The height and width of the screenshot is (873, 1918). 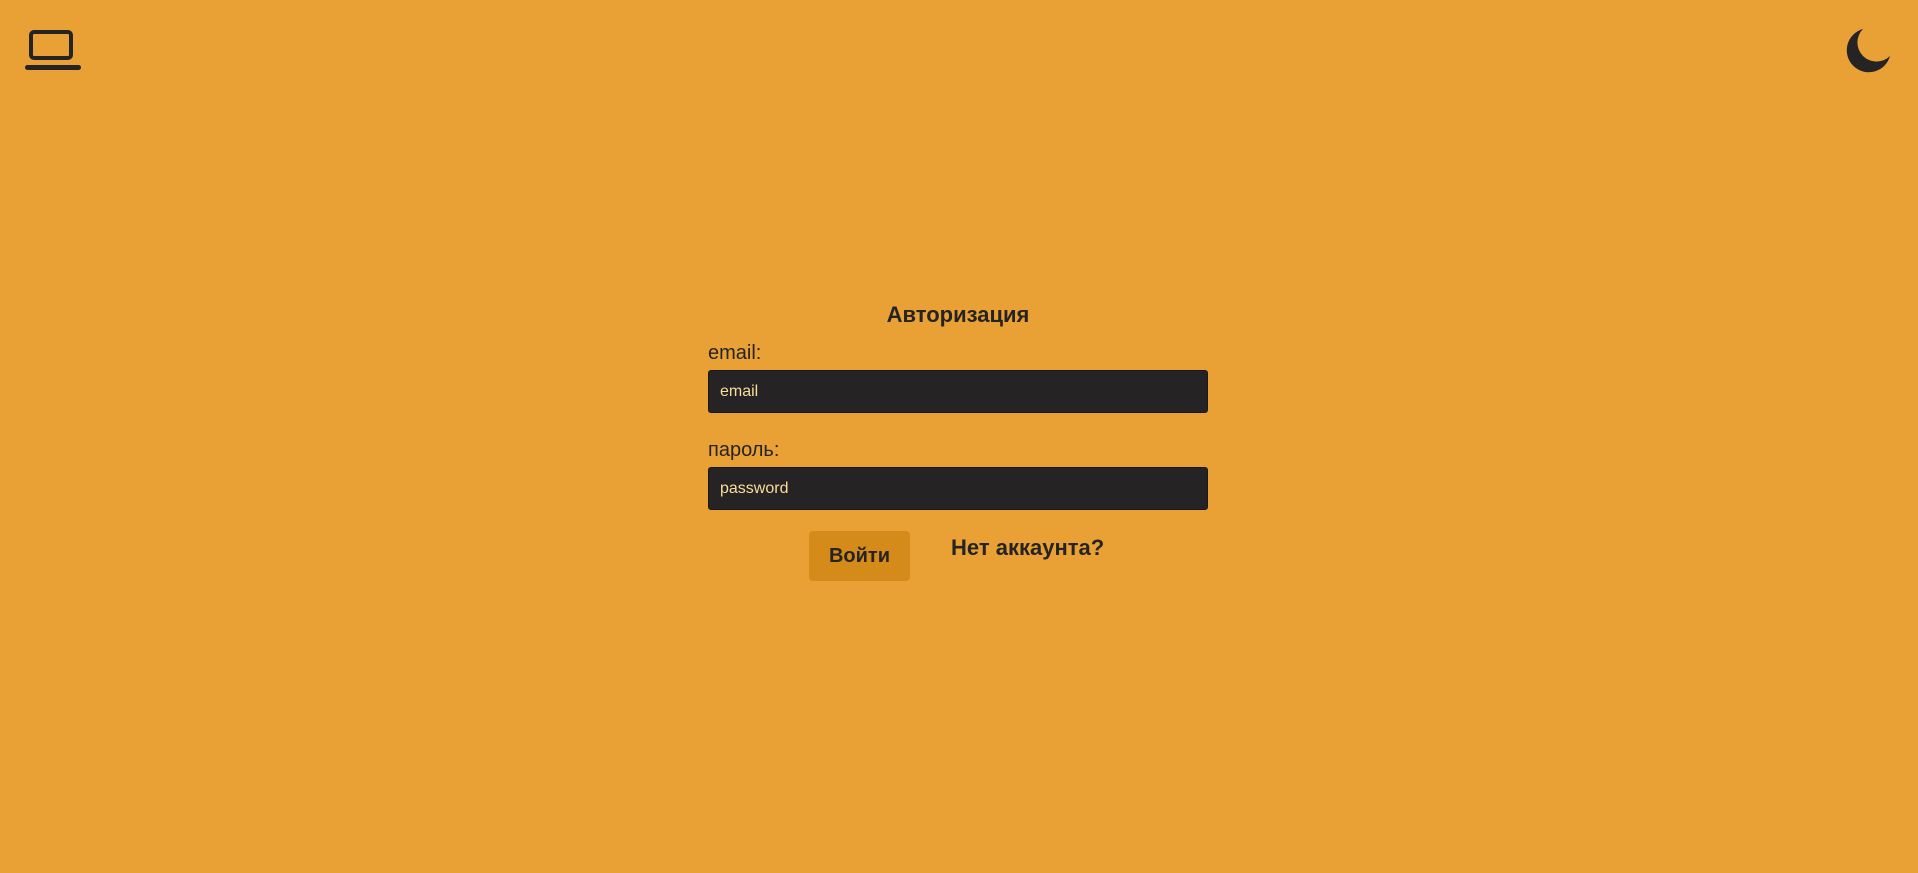 I want to click on email-group: email:, so click(x=958, y=376).